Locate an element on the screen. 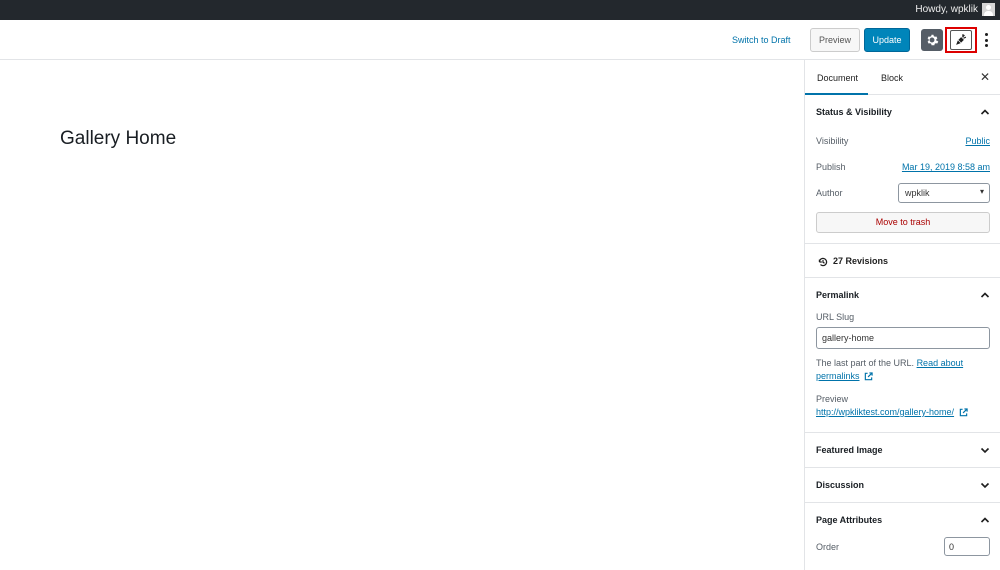 Image resolution: width=1000 pixels, height=570 pixels. discussion-panel: Discussion is located at coordinates (902, 485).